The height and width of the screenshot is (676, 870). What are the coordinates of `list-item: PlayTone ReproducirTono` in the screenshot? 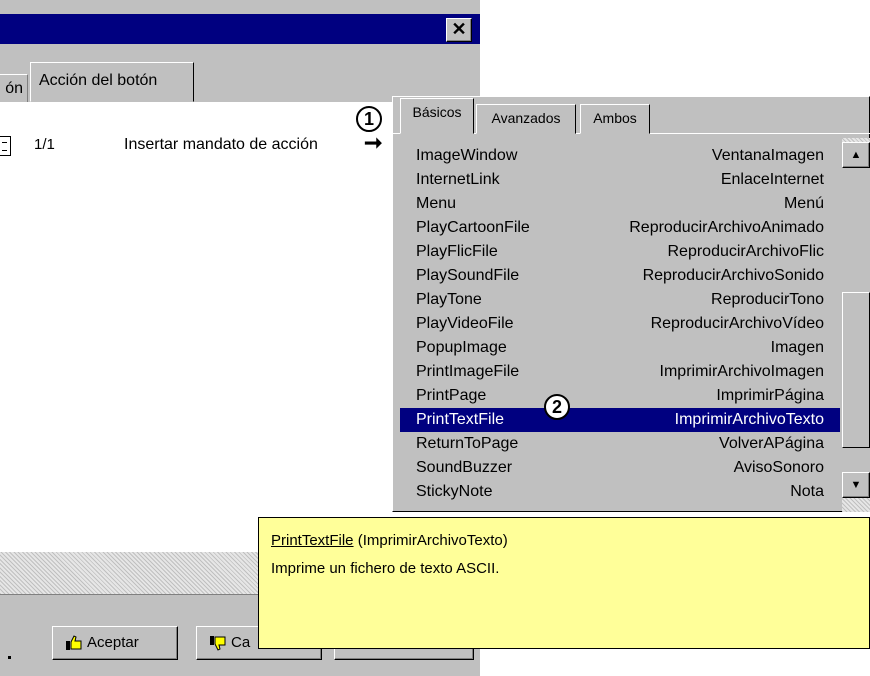 It's located at (620, 300).